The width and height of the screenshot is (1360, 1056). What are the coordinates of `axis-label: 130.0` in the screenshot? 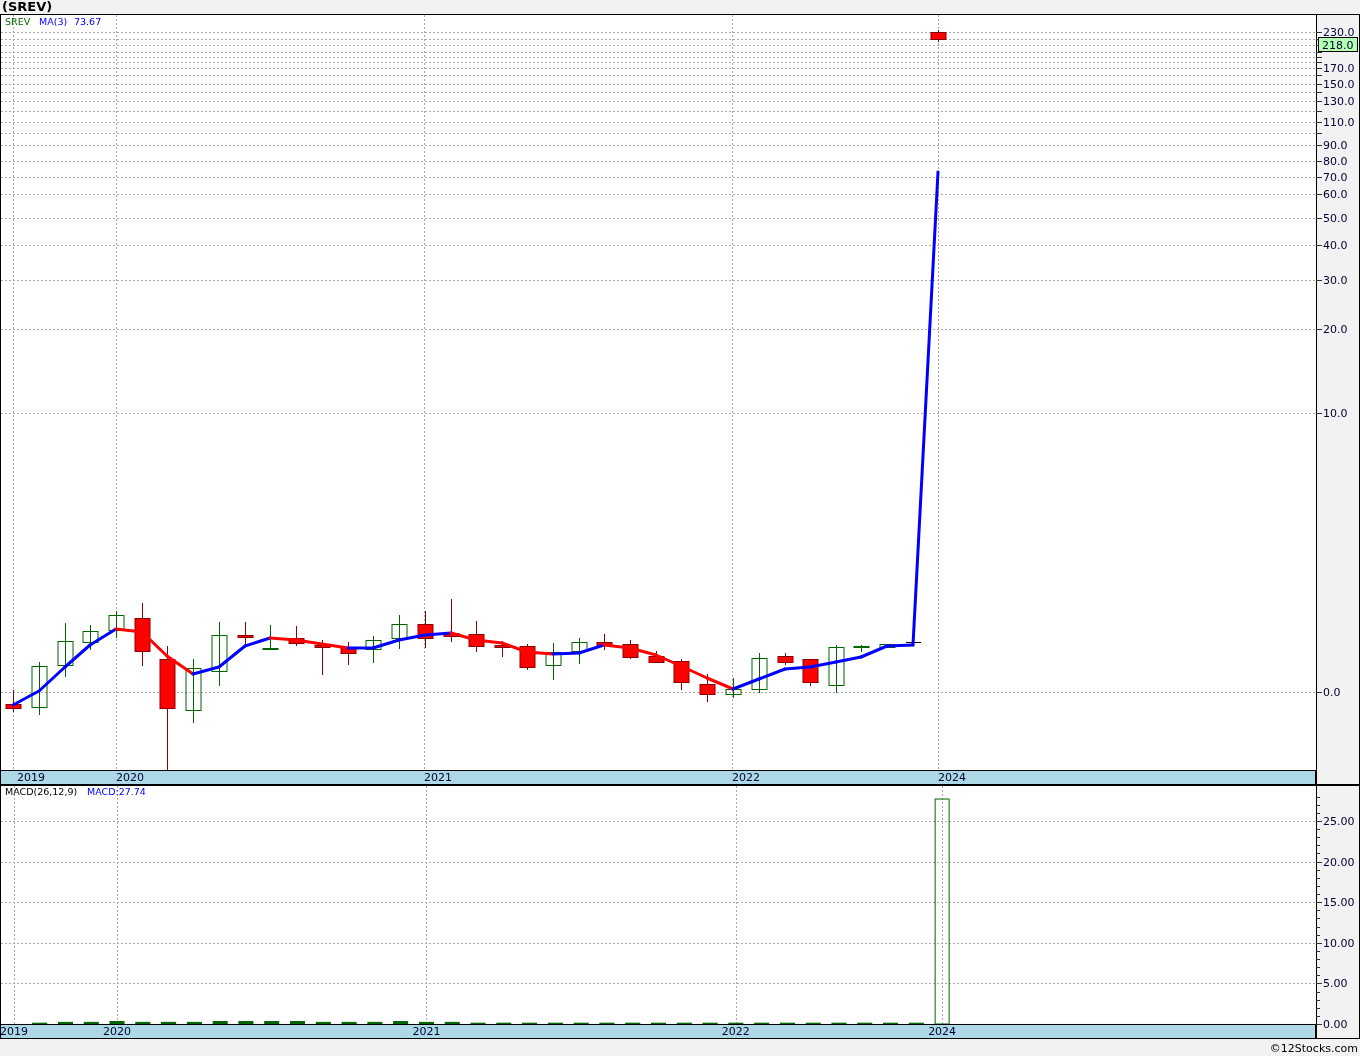 It's located at (1339, 101).